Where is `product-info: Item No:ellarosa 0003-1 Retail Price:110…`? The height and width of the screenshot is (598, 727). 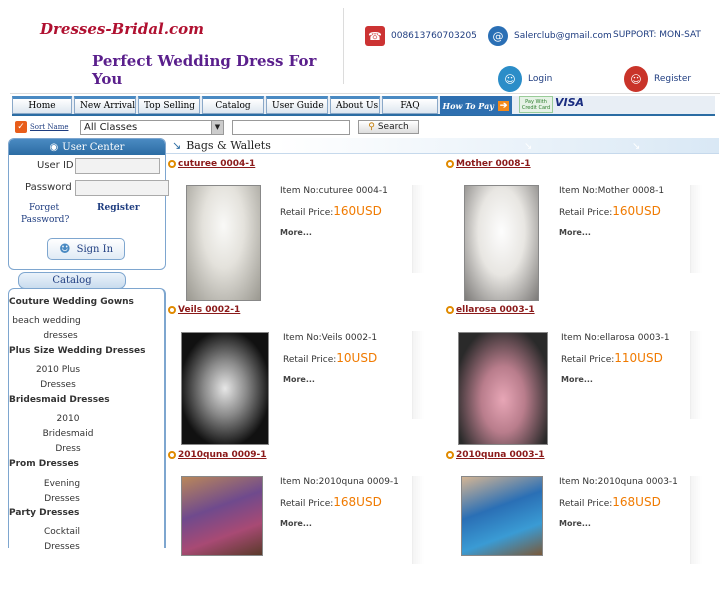
product-info: Item No:ellarosa 0003-1 Retail Price:110… is located at coordinates (615, 359).